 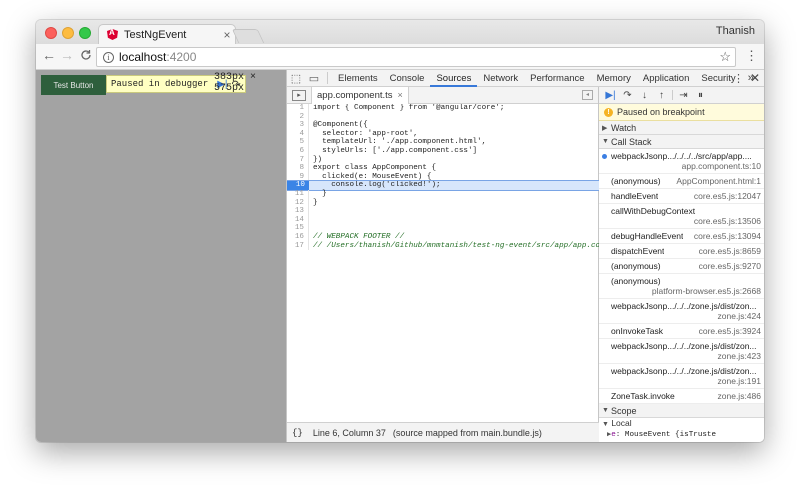 What do you see at coordinates (86, 55) in the screenshot?
I see `reload-icon` at bounding box center [86, 55].